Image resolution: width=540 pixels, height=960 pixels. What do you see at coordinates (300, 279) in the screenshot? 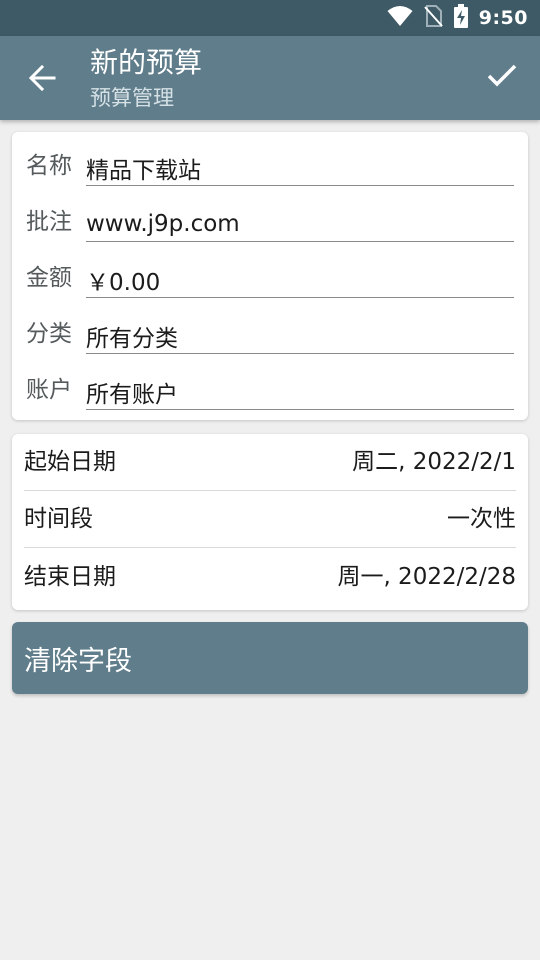
I see `amount-input` at bounding box center [300, 279].